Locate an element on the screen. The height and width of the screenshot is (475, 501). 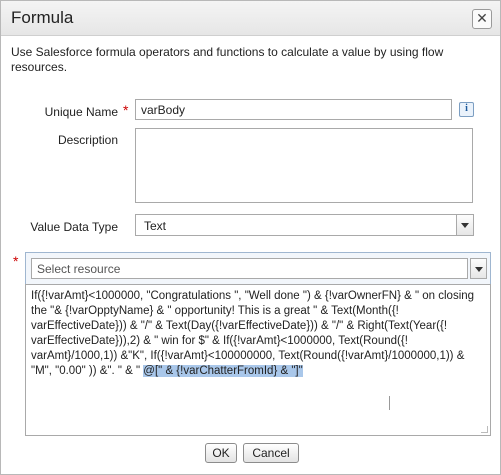
value-data-type-label: Value Data Type is located at coordinates (74, 227).